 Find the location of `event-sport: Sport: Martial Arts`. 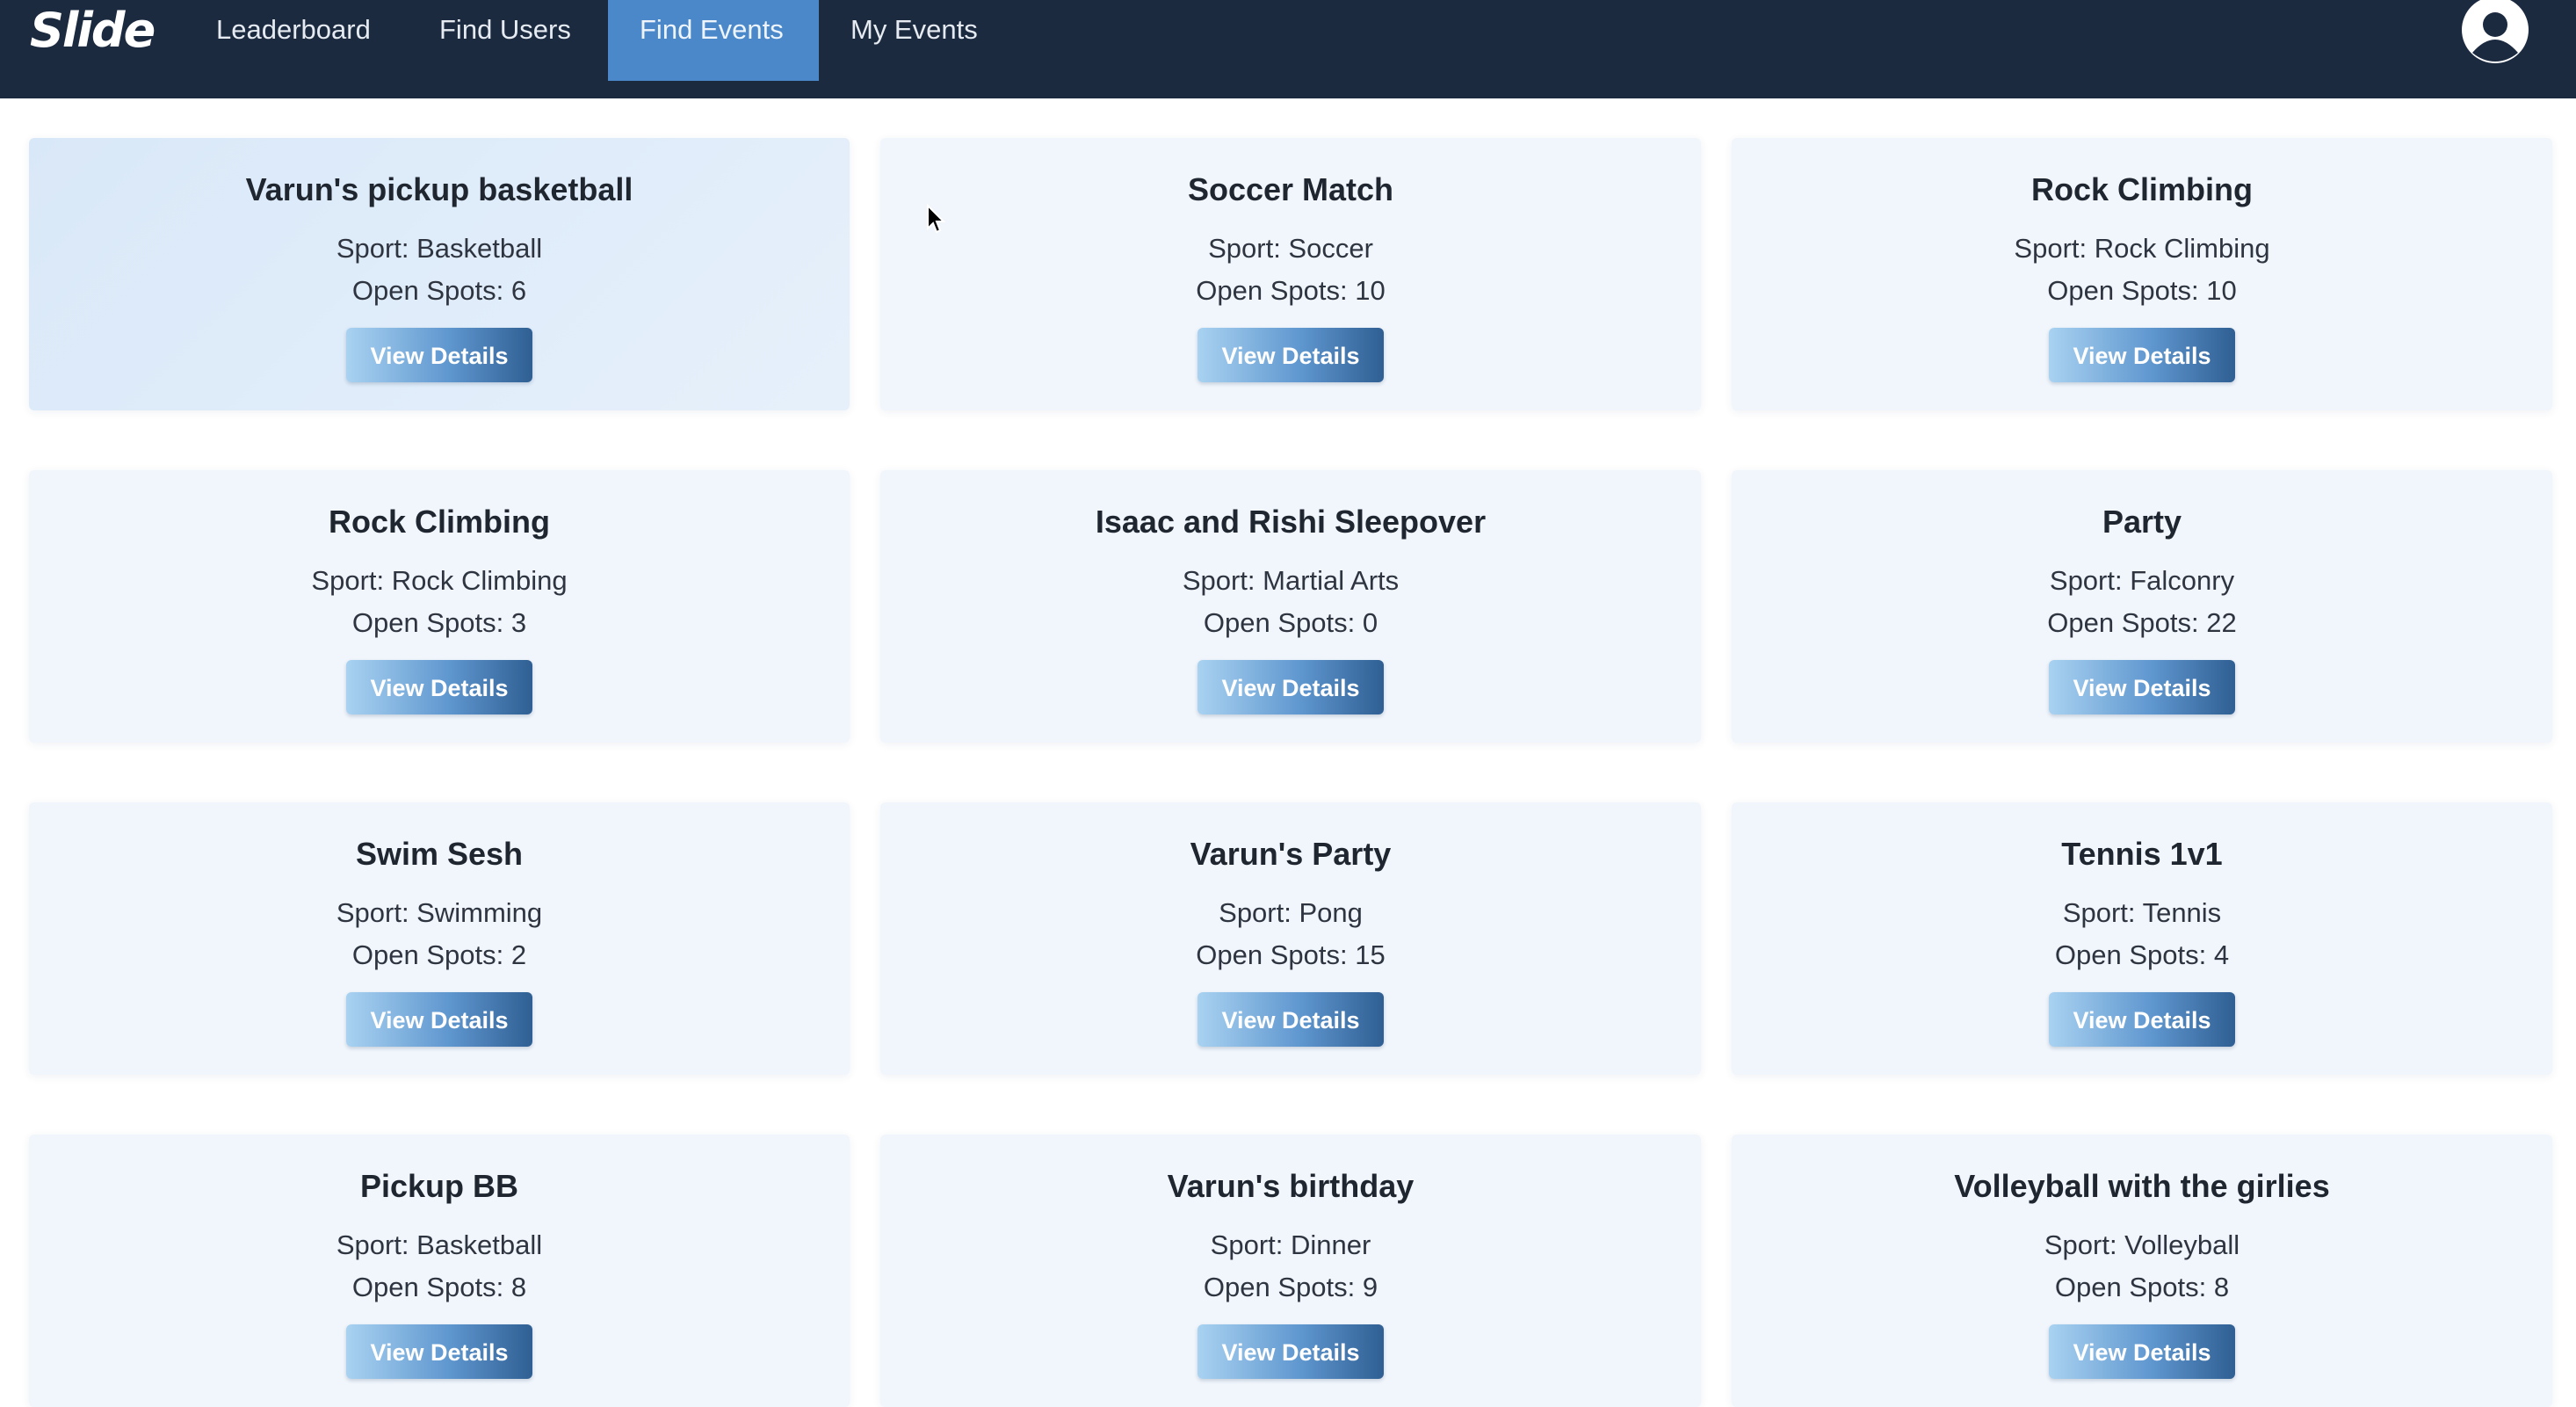

event-sport: Sport: Martial Arts is located at coordinates (1291, 581).